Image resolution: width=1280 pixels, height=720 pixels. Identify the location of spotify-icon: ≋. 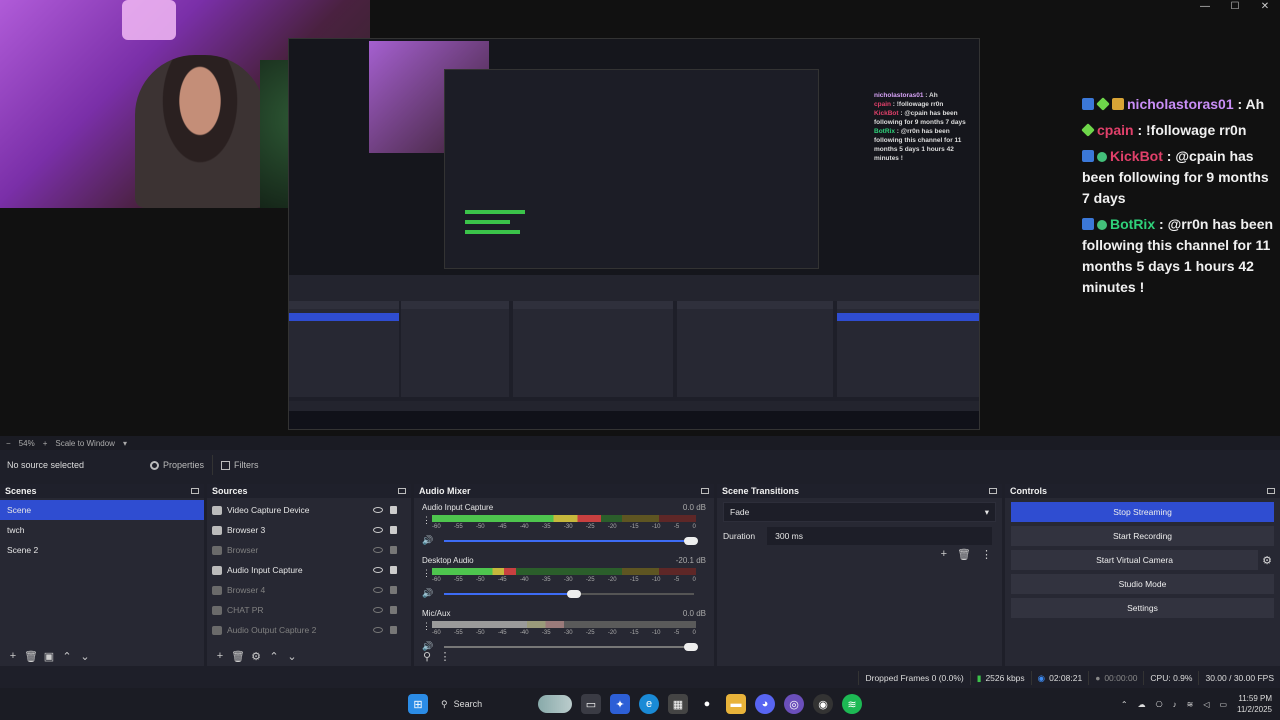
(852, 704).